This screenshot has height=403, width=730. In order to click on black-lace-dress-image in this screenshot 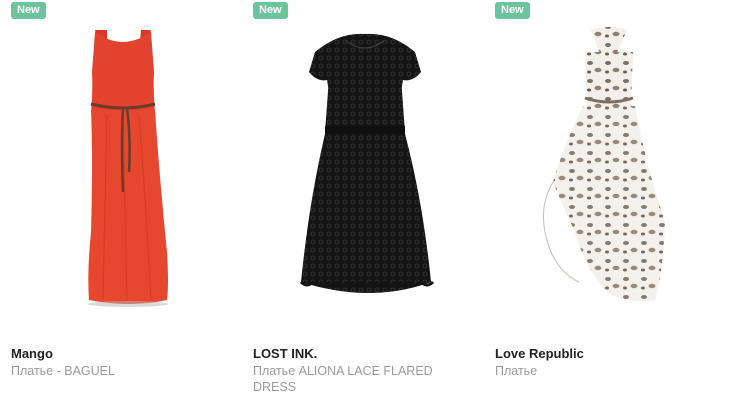, I will do `click(367, 163)`.